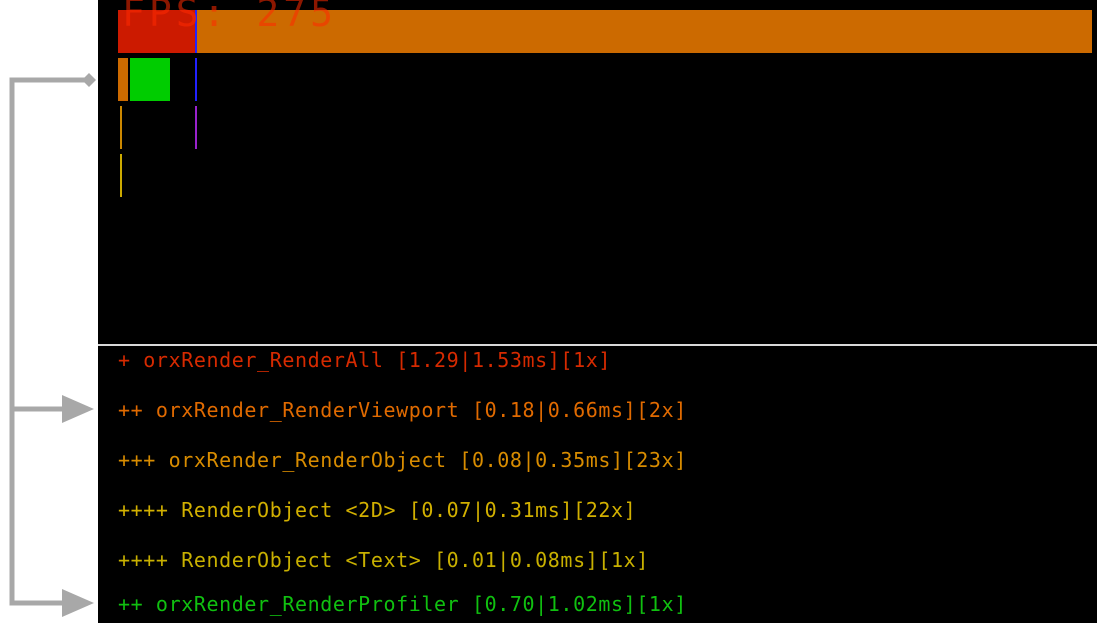 Image resolution: width=1097 pixels, height=623 pixels. Describe the element at coordinates (78, 603) in the screenshot. I see `arrowhead-profiler-icon` at that location.